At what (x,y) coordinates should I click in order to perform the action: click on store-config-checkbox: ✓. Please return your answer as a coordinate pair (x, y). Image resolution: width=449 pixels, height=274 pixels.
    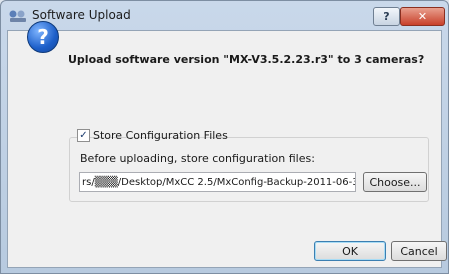
    Looking at the image, I should click on (83, 135).